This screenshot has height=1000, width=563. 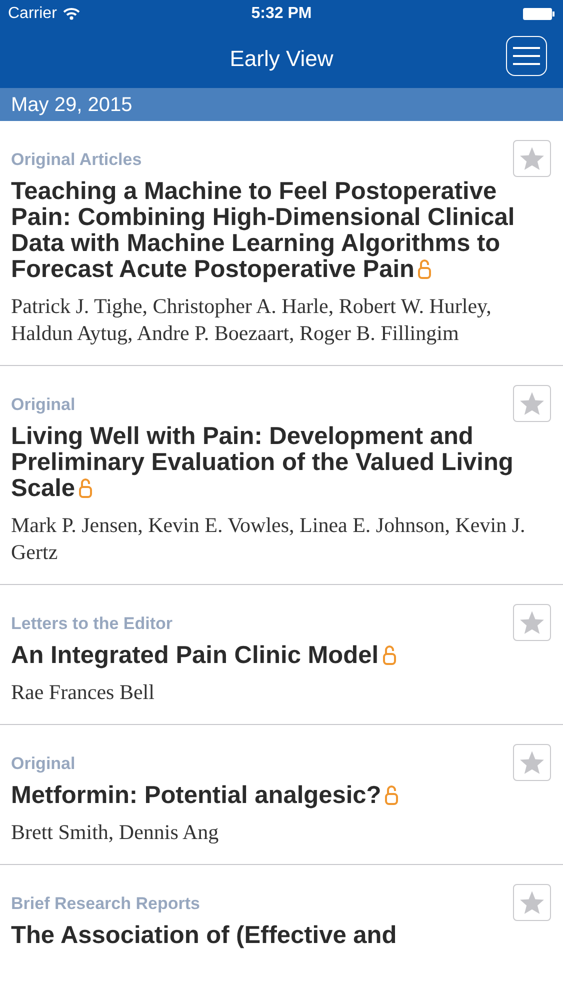 I want to click on article-title: An Integrated Pain Clinic Model, so click(x=281, y=656).